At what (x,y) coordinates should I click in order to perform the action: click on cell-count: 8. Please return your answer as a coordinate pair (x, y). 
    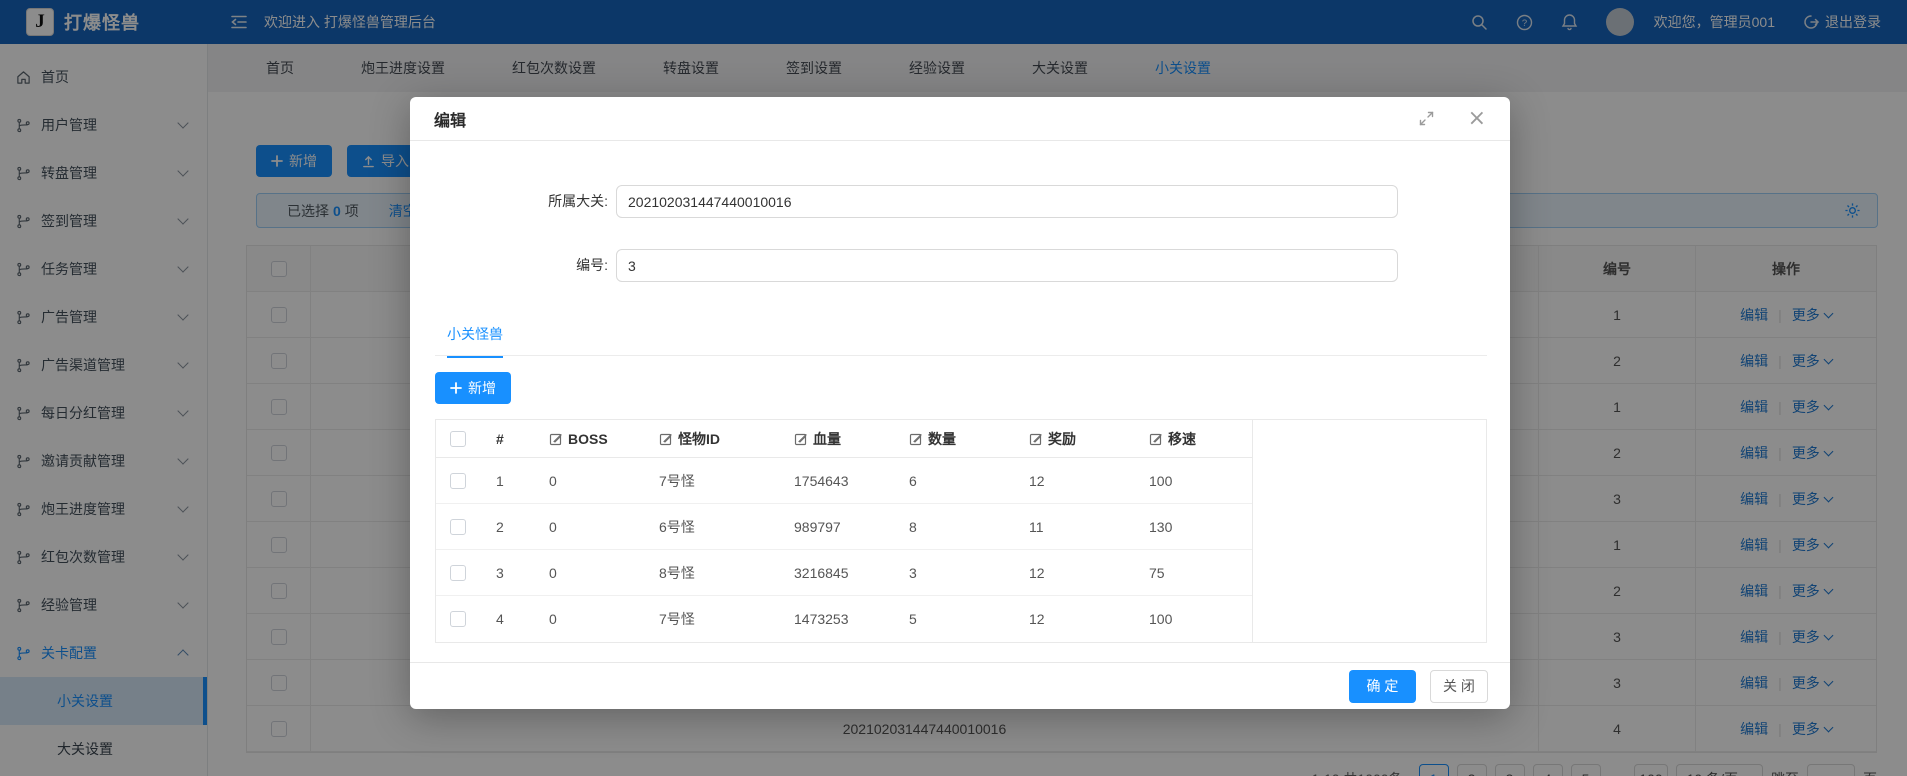
    Looking at the image, I should click on (913, 526).